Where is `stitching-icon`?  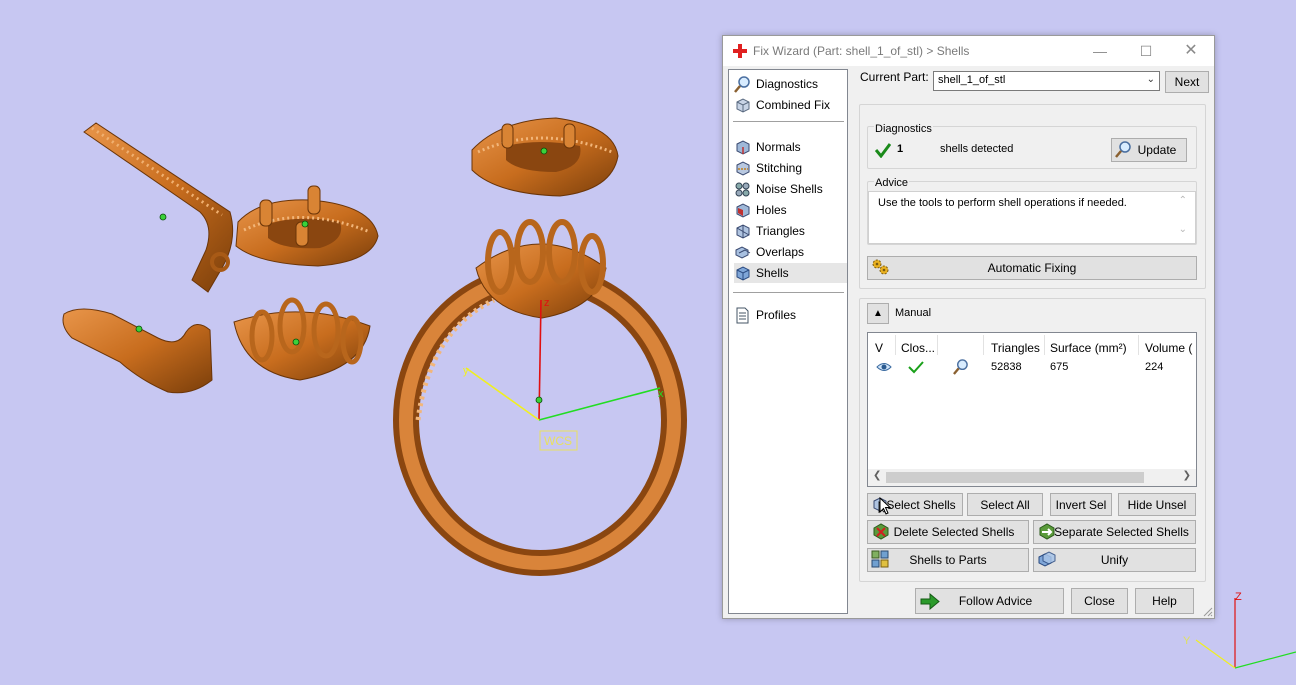 stitching-icon is located at coordinates (743, 168).